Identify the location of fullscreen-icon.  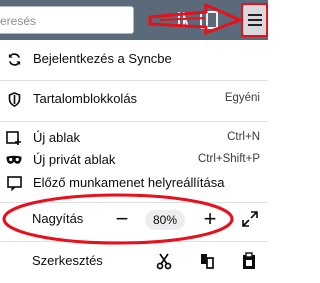
(250, 219).